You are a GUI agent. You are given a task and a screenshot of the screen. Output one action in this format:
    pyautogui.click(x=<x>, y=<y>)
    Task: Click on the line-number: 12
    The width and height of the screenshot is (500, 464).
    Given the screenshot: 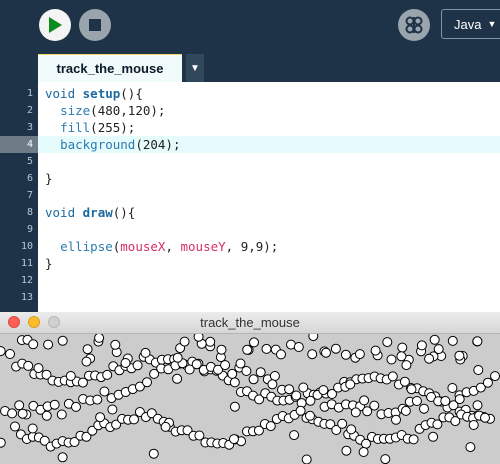 What is the action you would take?
    pyautogui.click(x=26, y=280)
    